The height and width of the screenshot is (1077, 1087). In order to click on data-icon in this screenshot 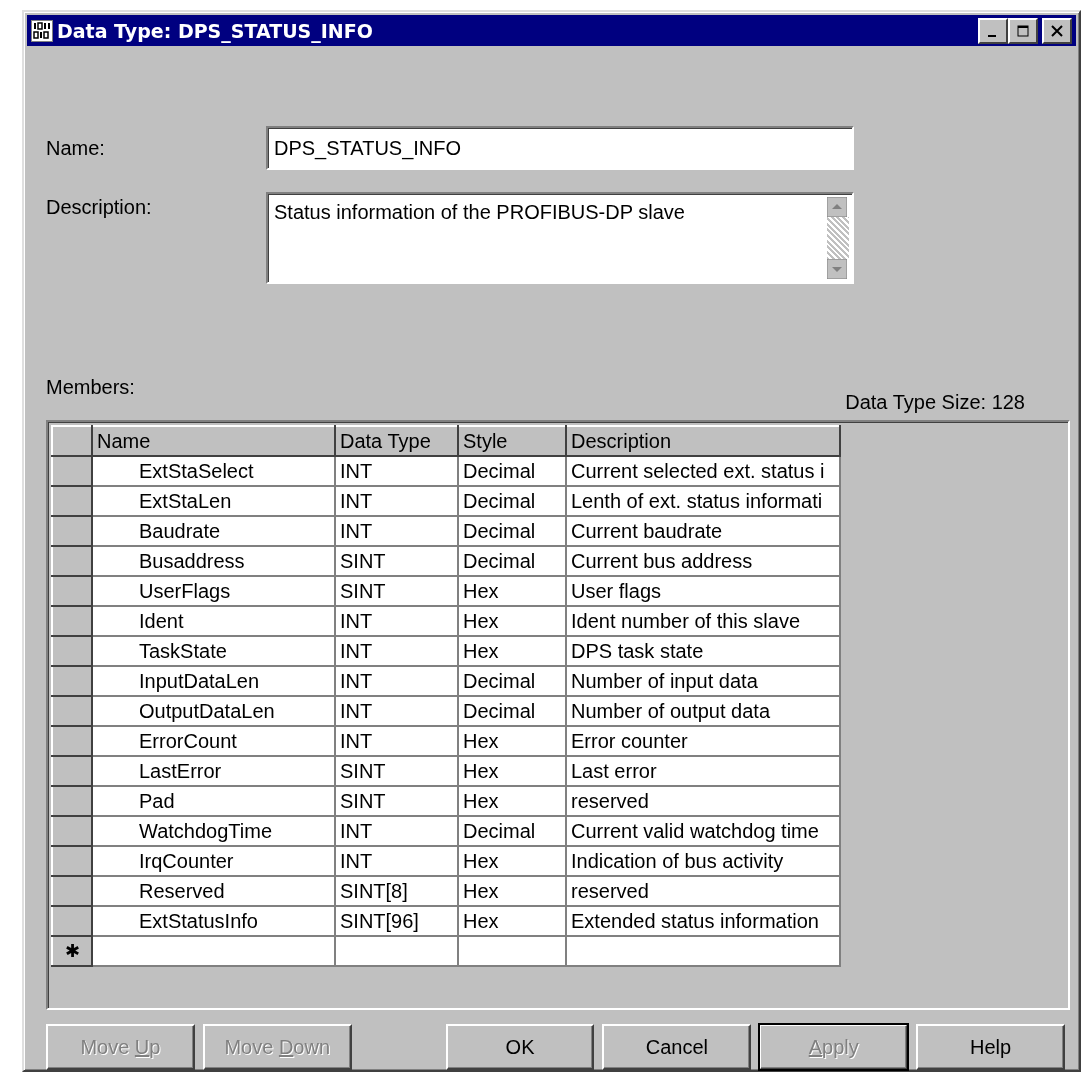, I will do `click(42, 30)`.